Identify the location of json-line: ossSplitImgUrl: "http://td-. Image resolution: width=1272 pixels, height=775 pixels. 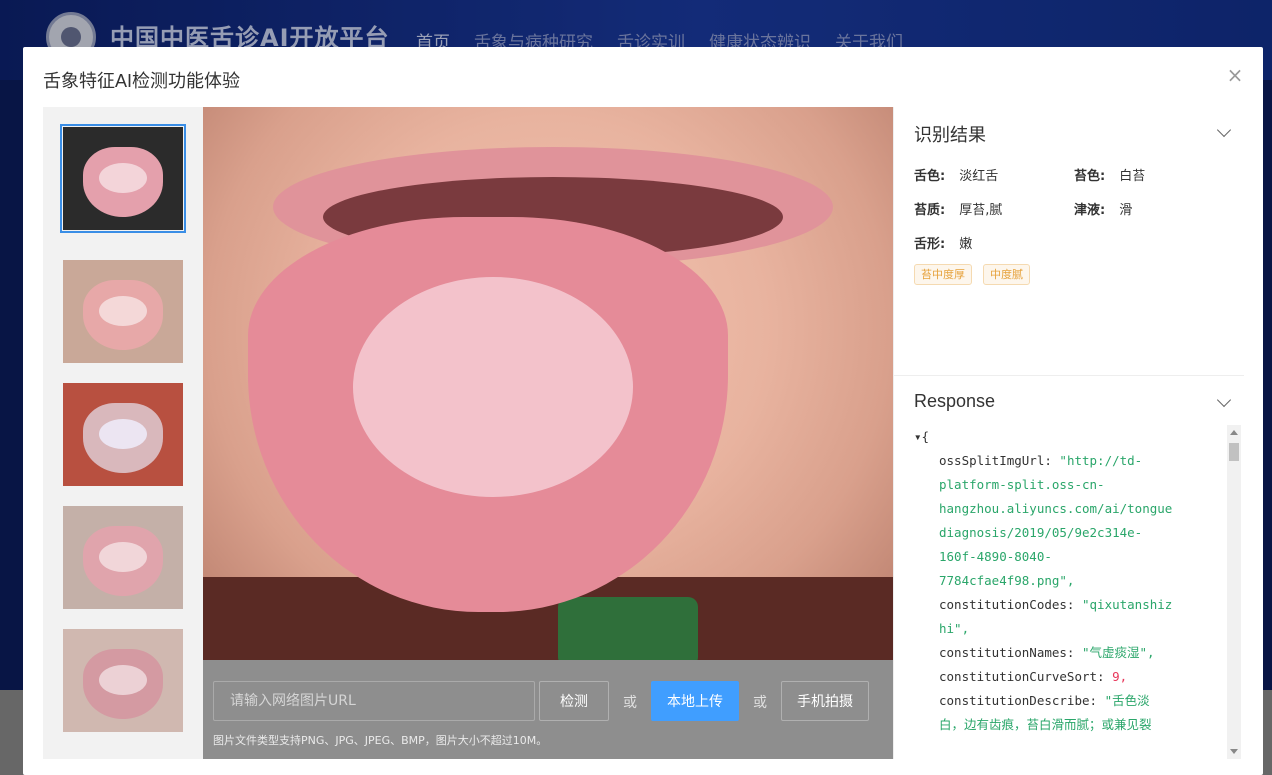
(1074, 461).